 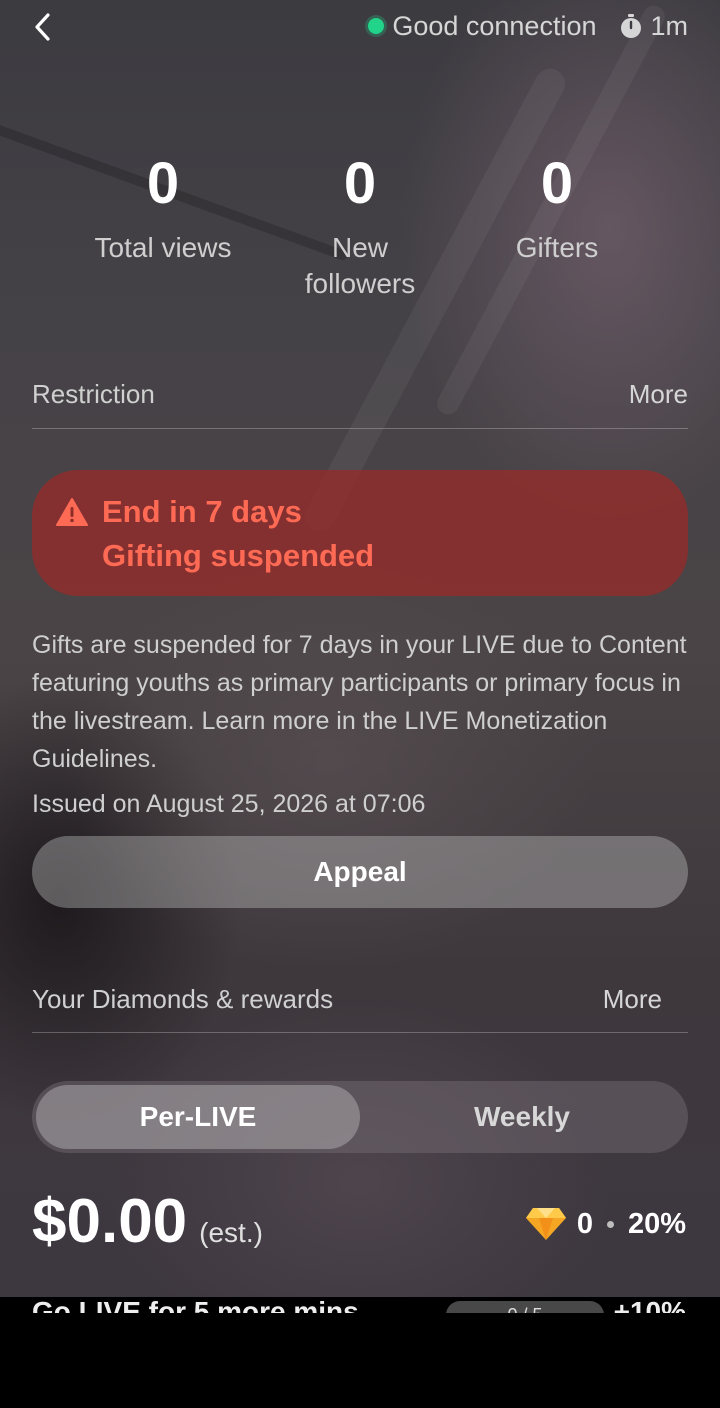 I want to click on stat-total-views: 0 Total views, so click(x=163, y=209).